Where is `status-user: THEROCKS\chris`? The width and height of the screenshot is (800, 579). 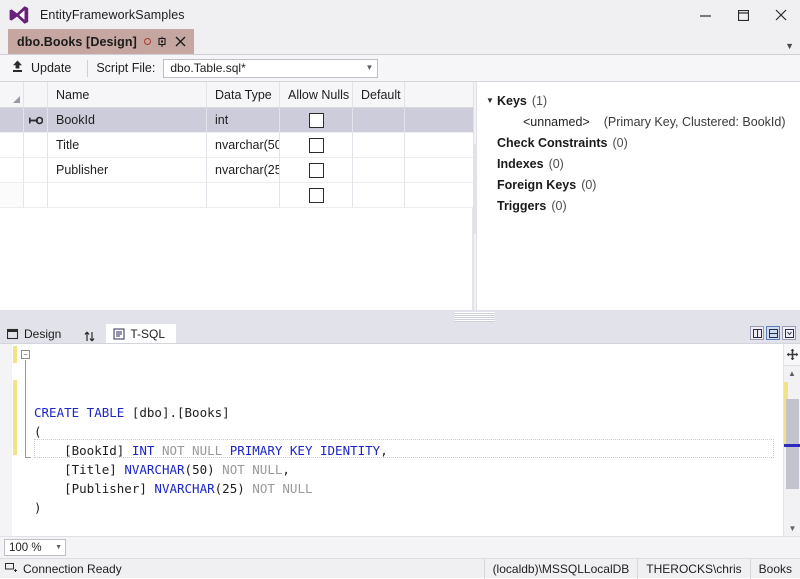 status-user: THEROCKS\chris is located at coordinates (693, 569).